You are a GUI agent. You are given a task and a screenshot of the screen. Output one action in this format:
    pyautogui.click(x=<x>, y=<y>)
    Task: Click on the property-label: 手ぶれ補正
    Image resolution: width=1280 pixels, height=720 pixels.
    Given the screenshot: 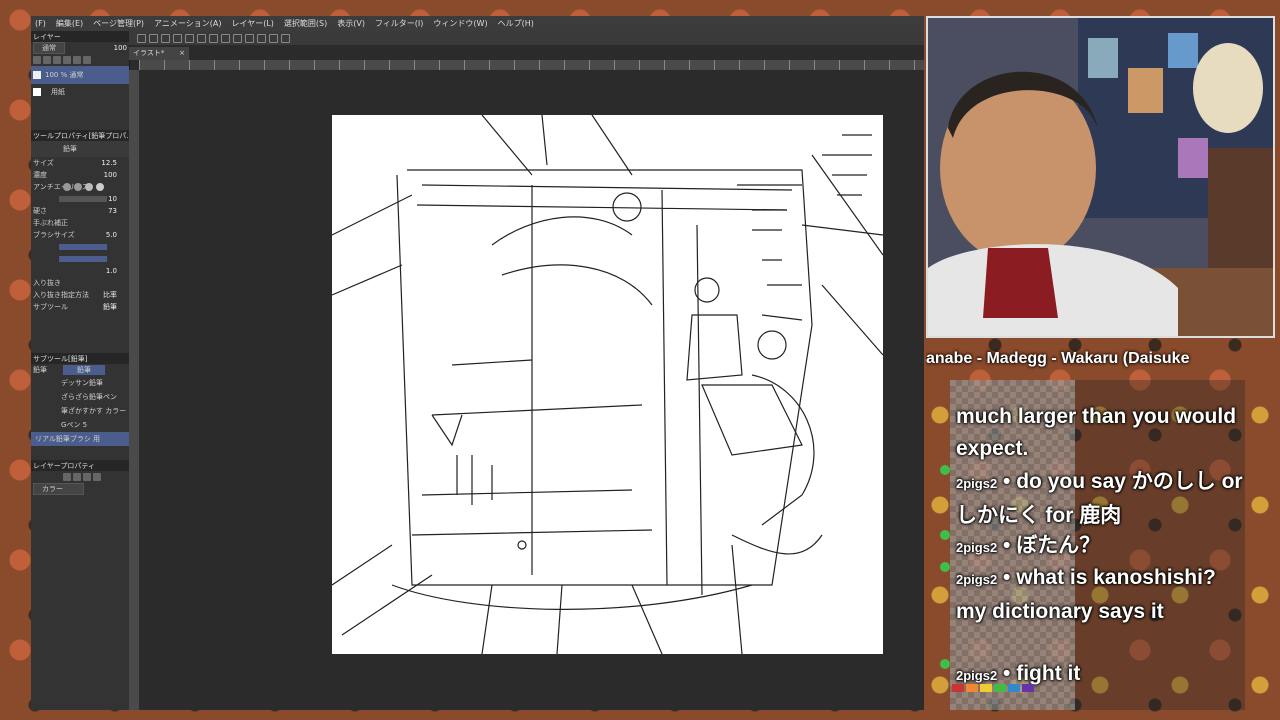 What is the action you would take?
    pyautogui.click(x=50, y=223)
    